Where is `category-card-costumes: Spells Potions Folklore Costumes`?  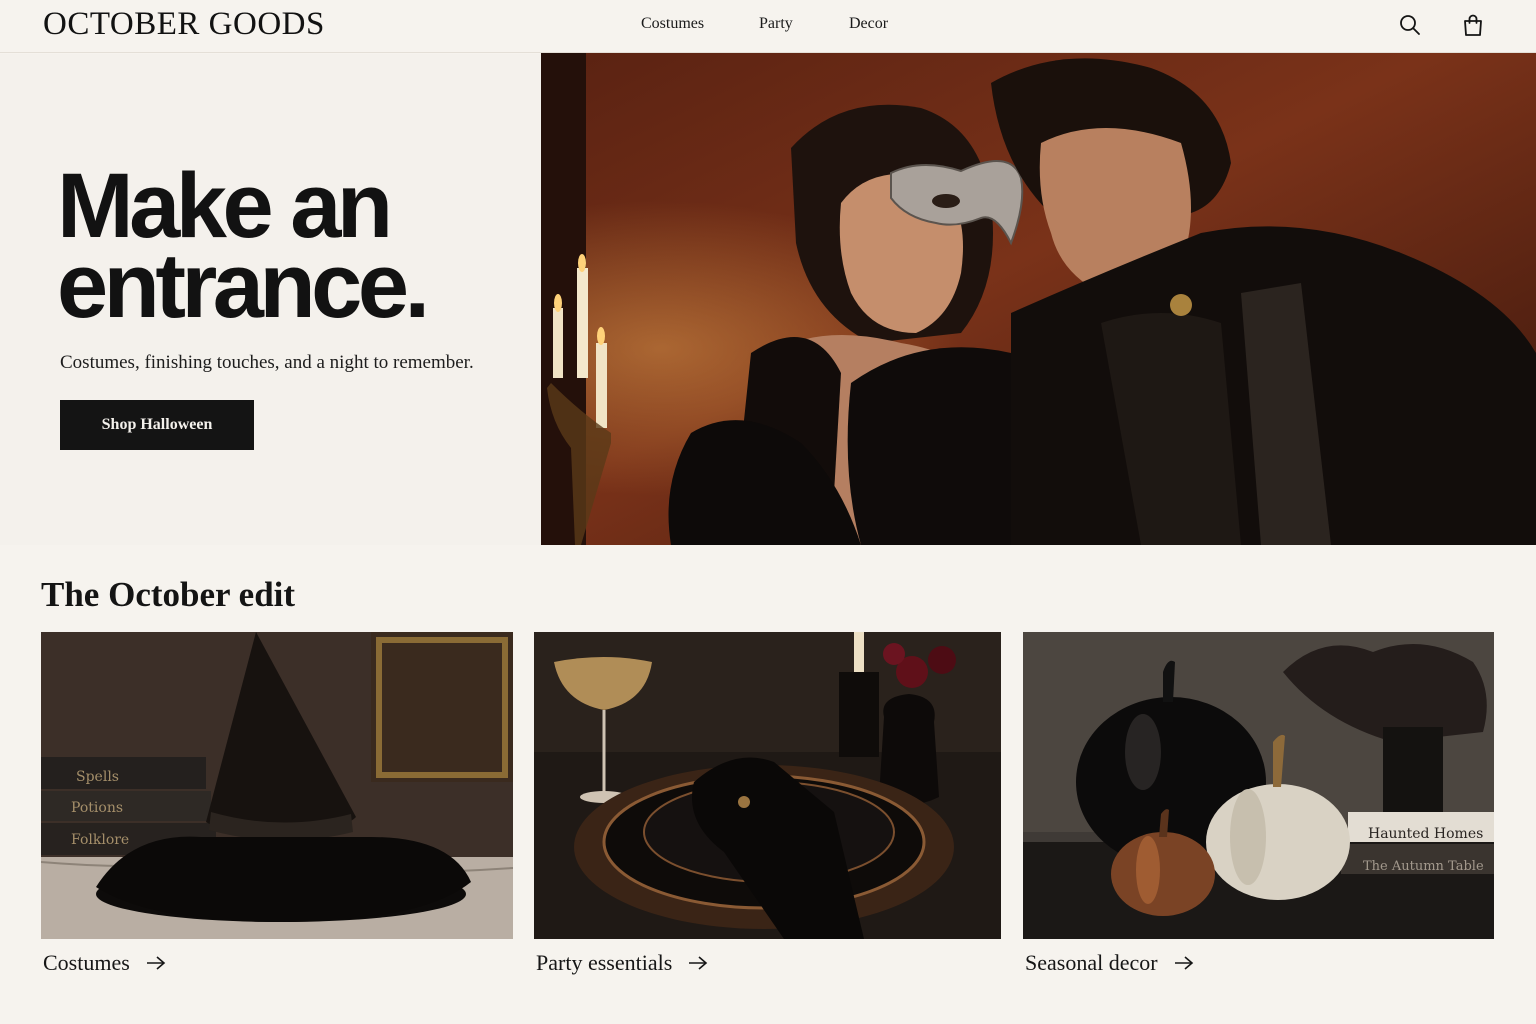 category-card-costumes: Spells Potions Folklore Costumes is located at coordinates (277, 803).